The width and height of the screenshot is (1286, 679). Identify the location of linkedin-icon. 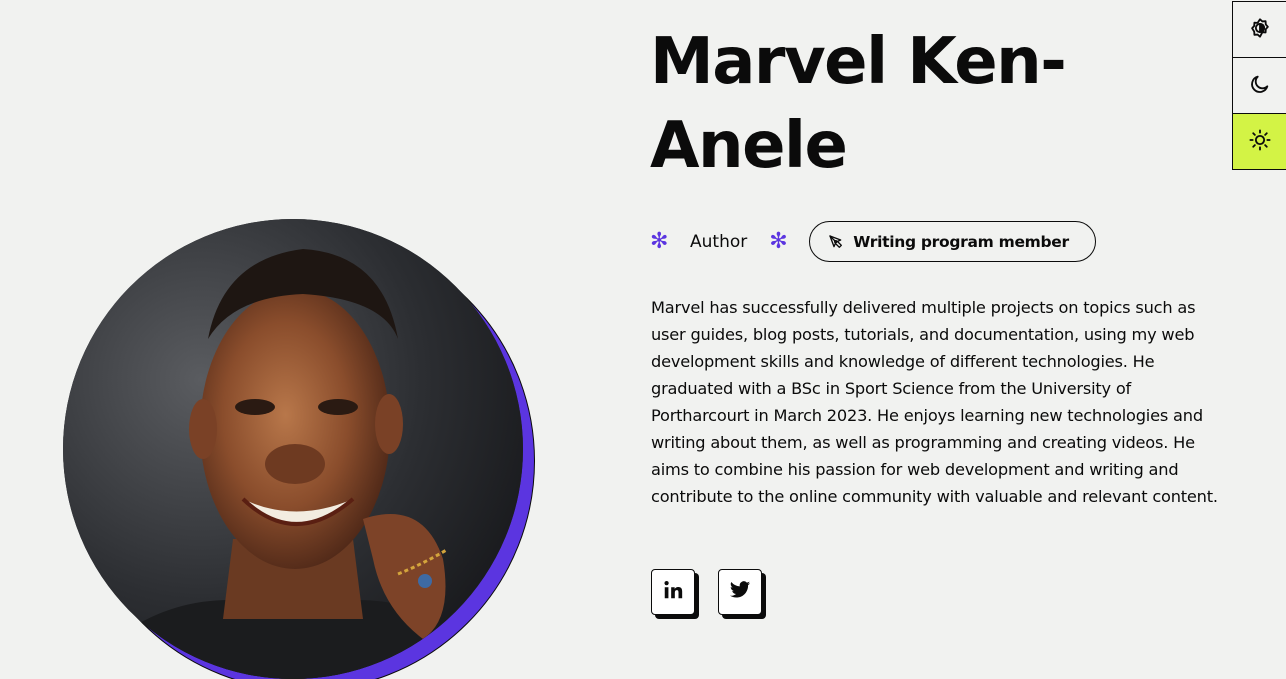
(673, 592).